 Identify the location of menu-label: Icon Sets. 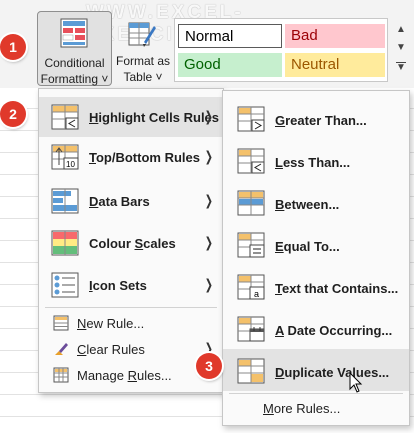
(118, 285).